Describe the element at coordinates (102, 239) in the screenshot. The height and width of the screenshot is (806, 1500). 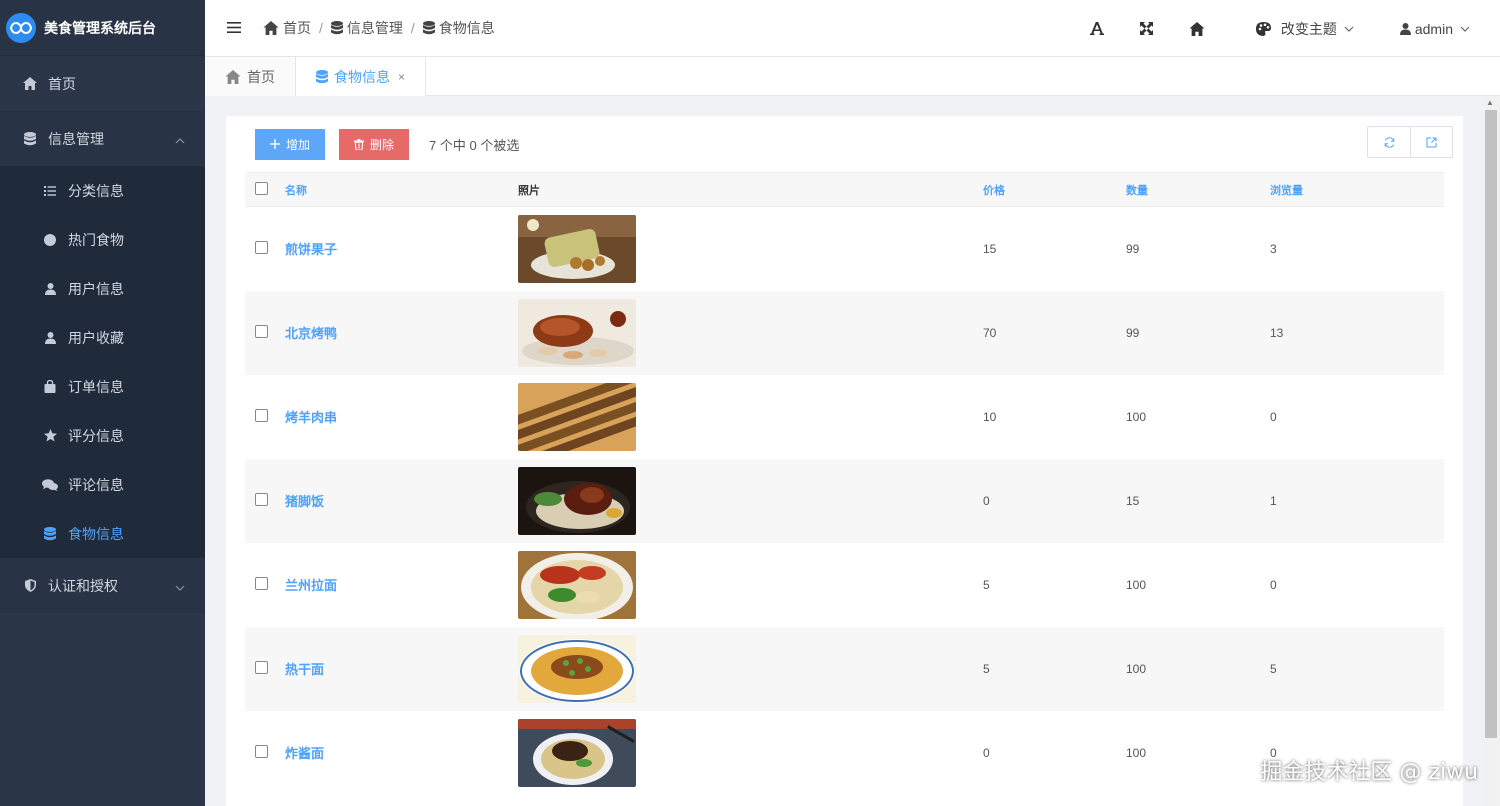
I see `sidebar-item-hot-food: 热门食物` at that location.